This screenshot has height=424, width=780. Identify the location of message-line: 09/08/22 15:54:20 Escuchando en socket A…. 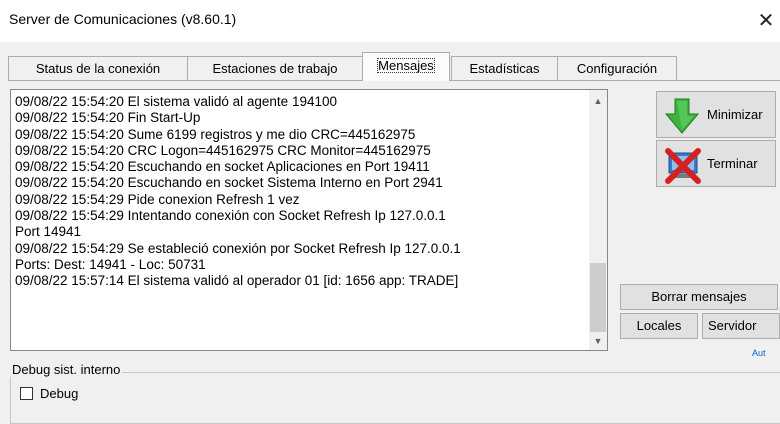
(222, 167).